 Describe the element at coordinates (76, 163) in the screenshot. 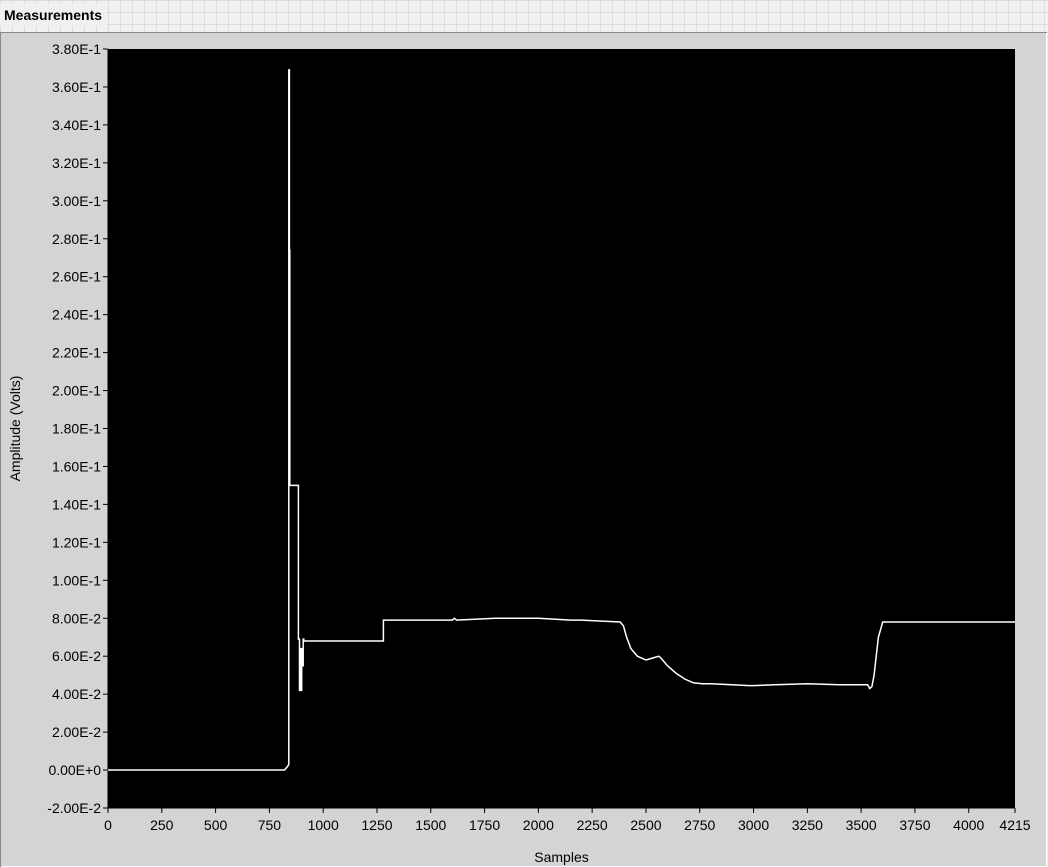

I see `y-tick-label: 3.20E-1` at that location.